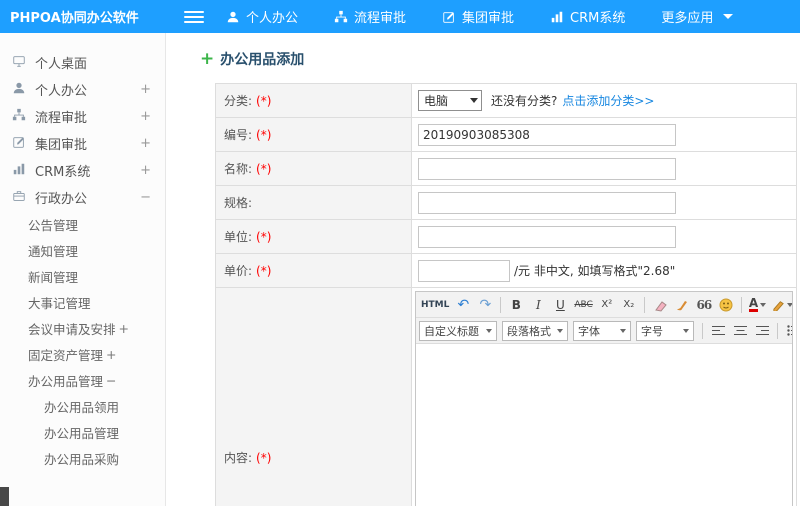  Describe the element at coordinates (547, 236) in the screenshot. I see `unit-input` at that location.